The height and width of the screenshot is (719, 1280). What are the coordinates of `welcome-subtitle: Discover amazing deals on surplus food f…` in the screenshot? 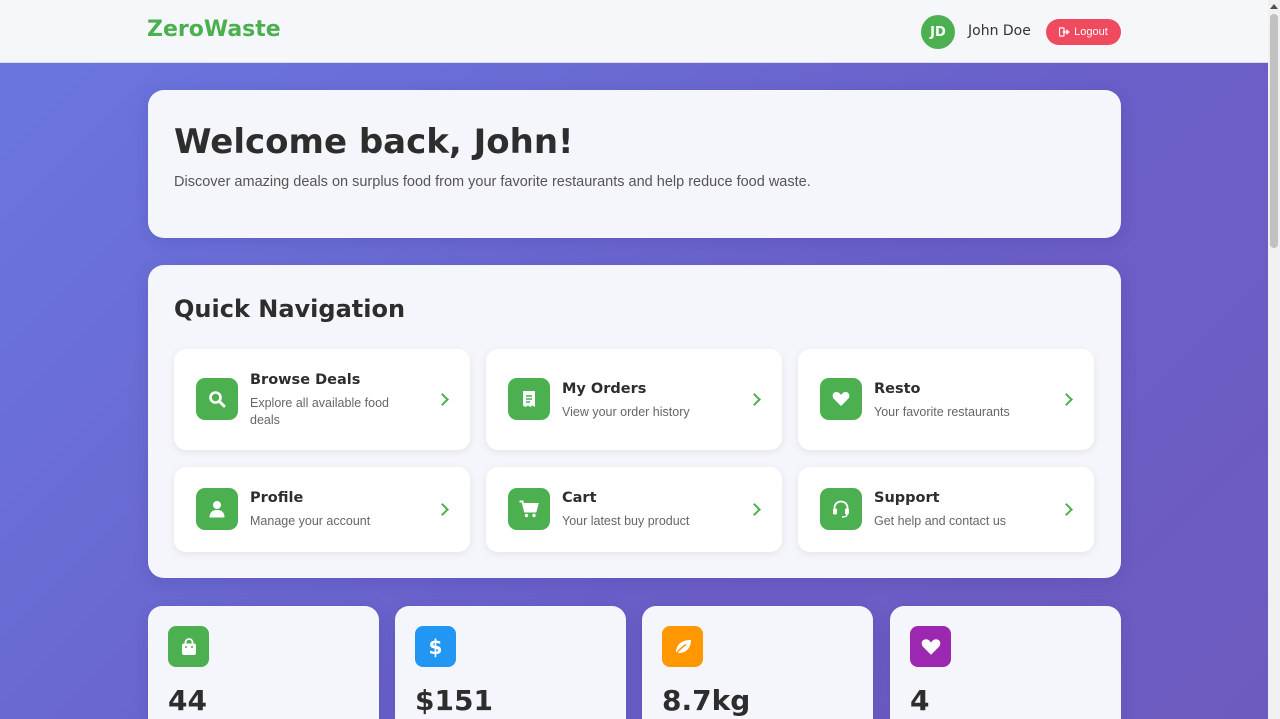 It's located at (492, 182).